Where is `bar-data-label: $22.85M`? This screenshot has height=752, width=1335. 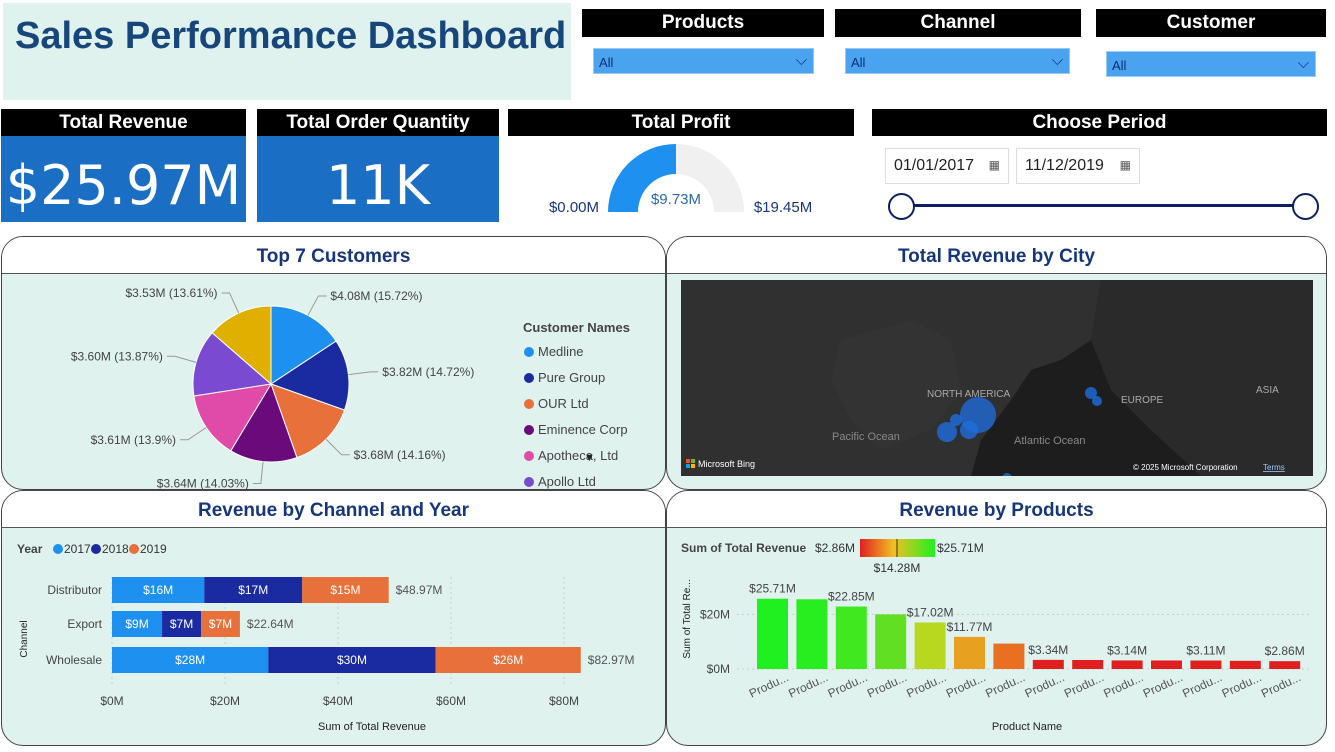
bar-data-label: $22.85M is located at coordinates (851, 597).